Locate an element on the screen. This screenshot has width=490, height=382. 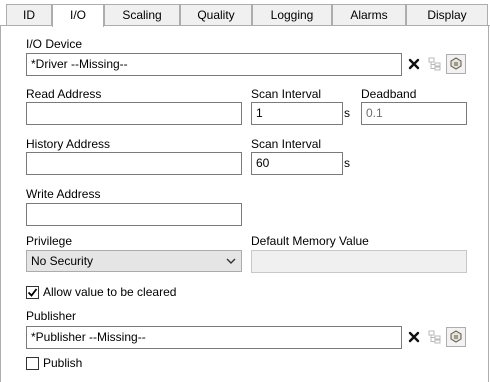
tab-quality: Quality is located at coordinates (216, 15).